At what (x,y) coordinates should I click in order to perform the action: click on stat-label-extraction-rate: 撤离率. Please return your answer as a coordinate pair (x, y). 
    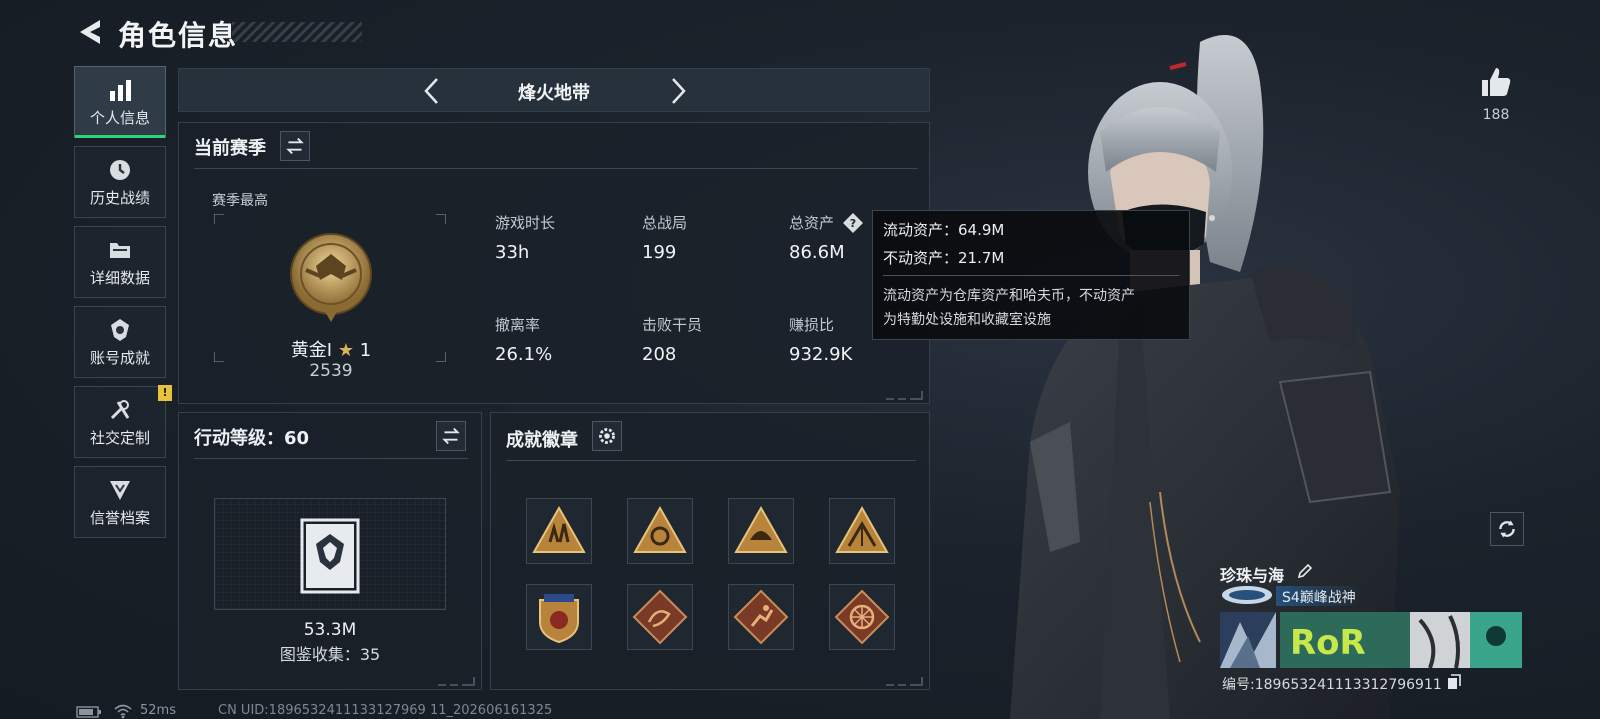
    Looking at the image, I should click on (518, 325).